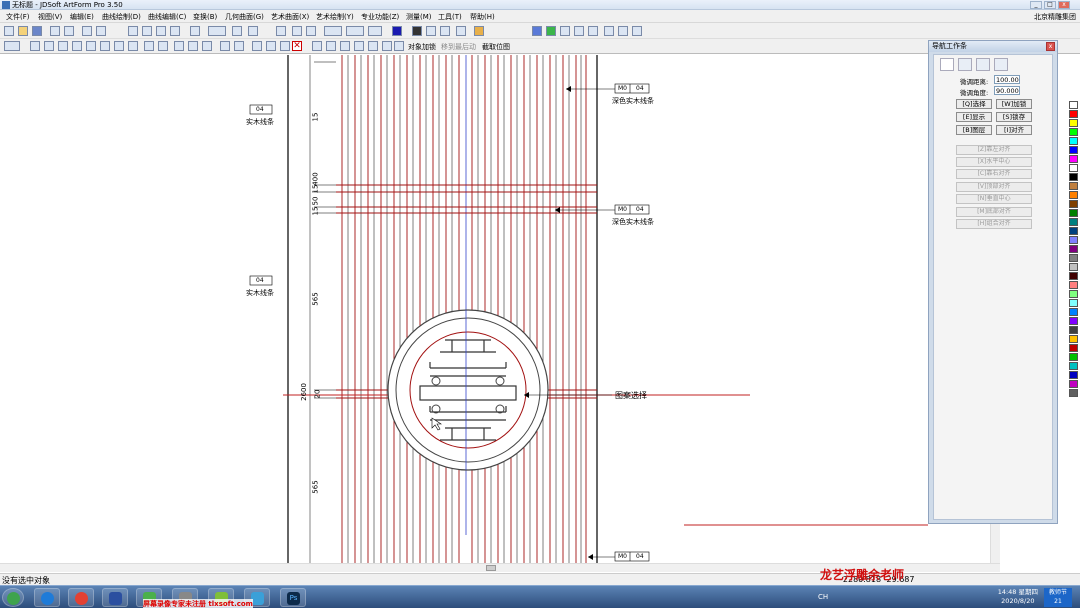 The image size is (1080, 609). I want to click on fine-angle-input: 90.000, so click(1007, 90).